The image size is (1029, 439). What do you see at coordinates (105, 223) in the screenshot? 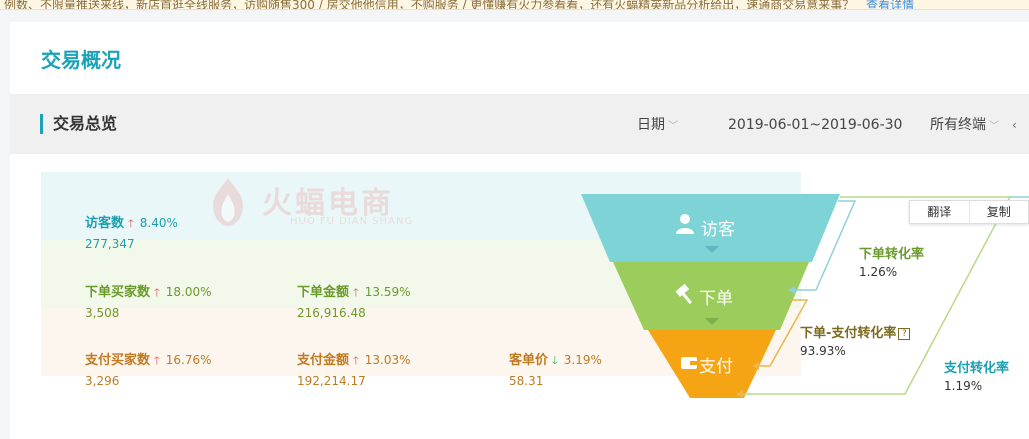
I see `metric-label: 访客数` at bounding box center [105, 223].